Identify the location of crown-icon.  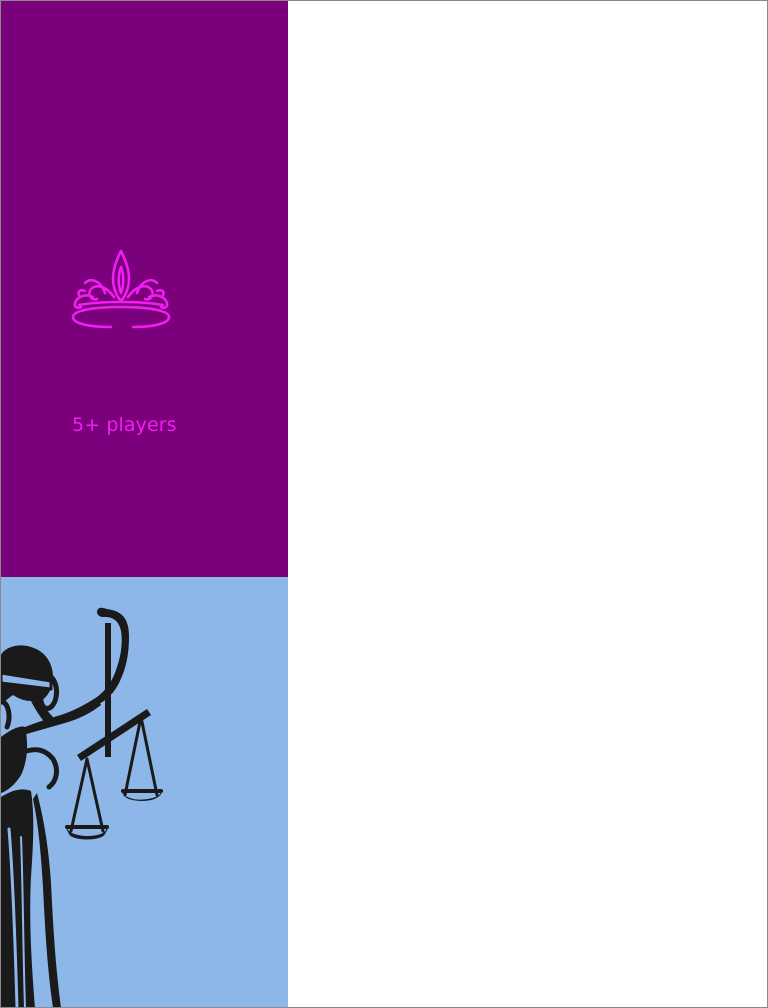
(121, 289).